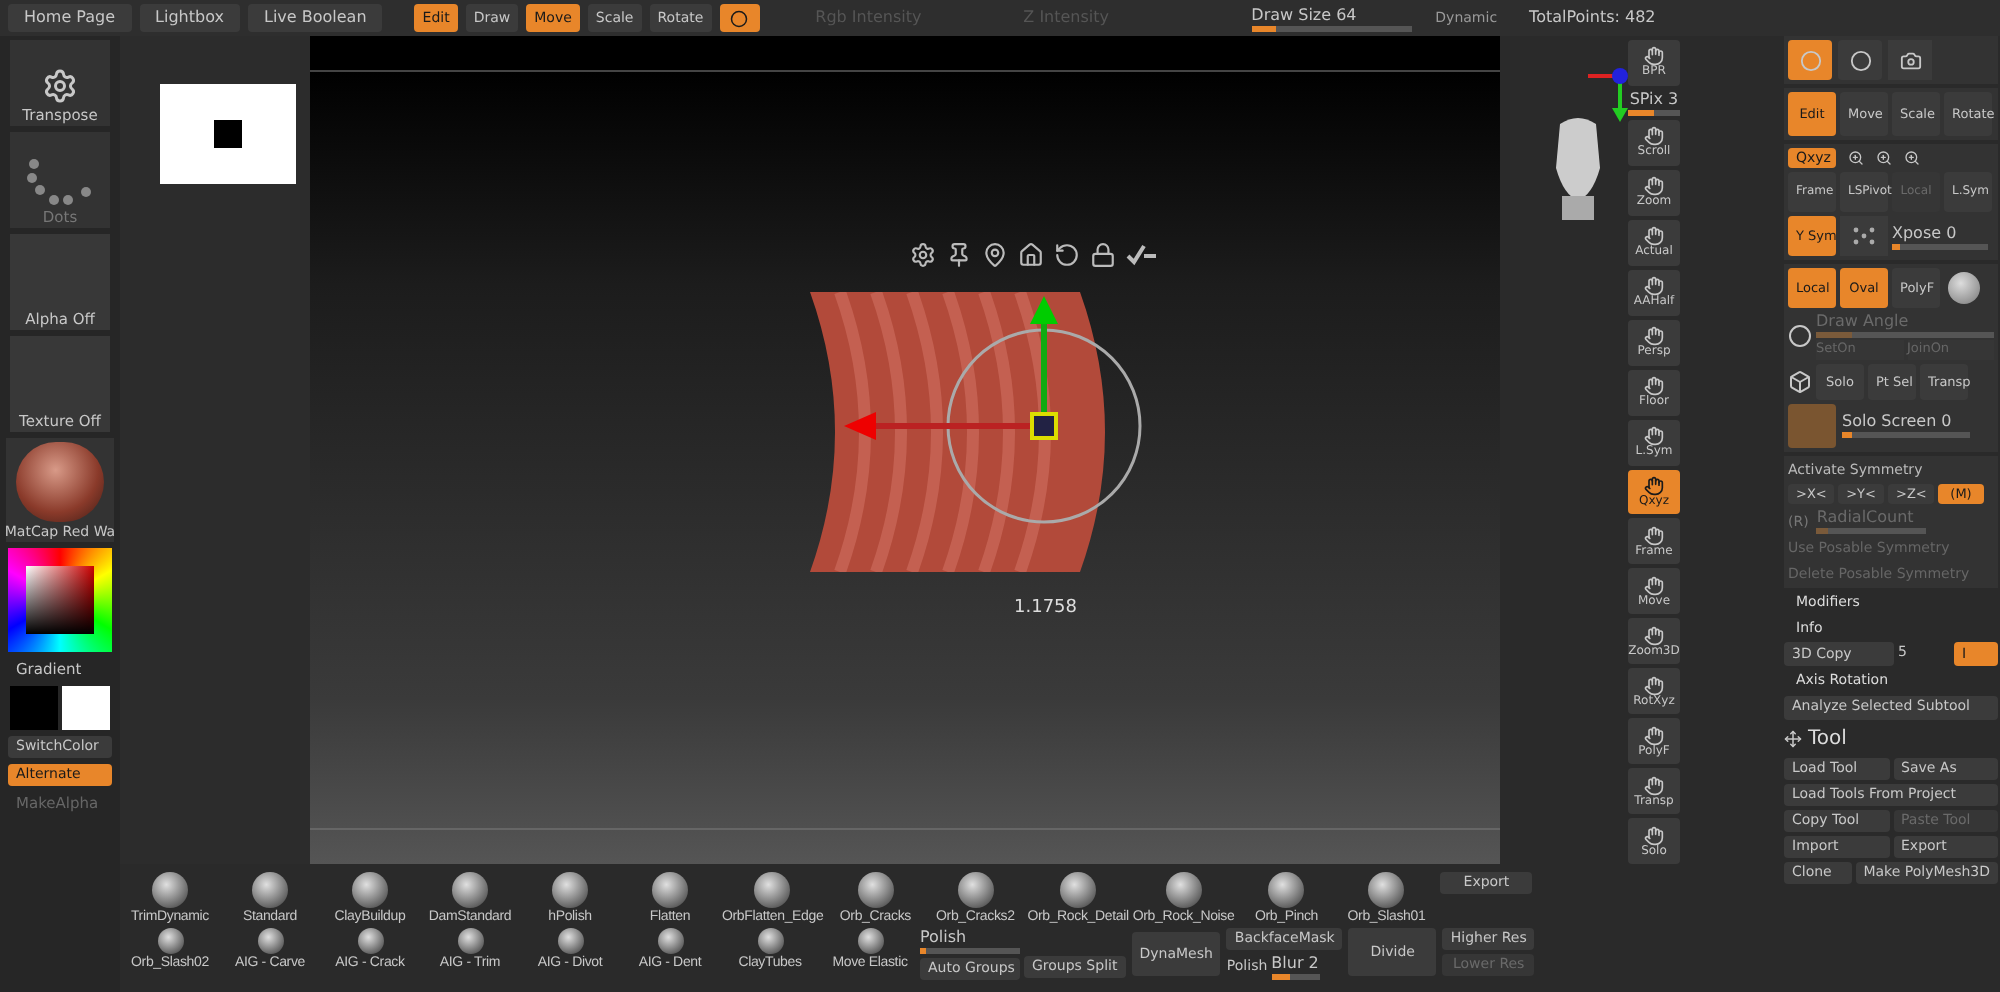 Image resolution: width=2000 pixels, height=992 pixels. I want to click on alpha-preview-thumbnail, so click(228, 134).